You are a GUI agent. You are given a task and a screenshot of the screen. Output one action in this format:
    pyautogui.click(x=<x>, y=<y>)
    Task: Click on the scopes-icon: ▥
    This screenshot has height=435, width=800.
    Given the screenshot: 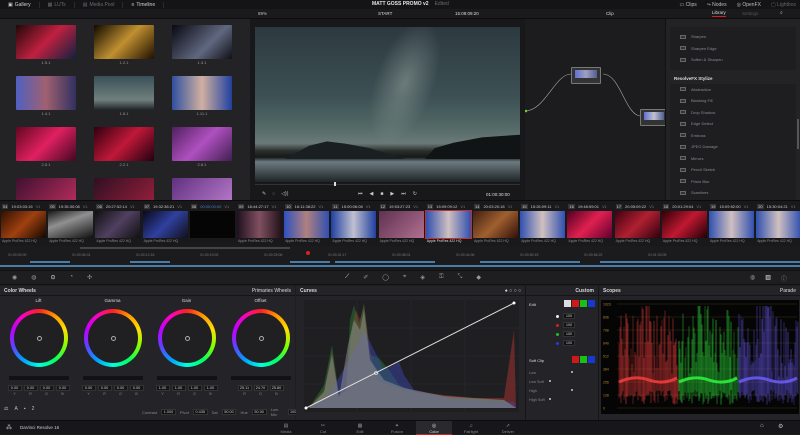 What is the action you would take?
    pyautogui.click(x=768, y=278)
    